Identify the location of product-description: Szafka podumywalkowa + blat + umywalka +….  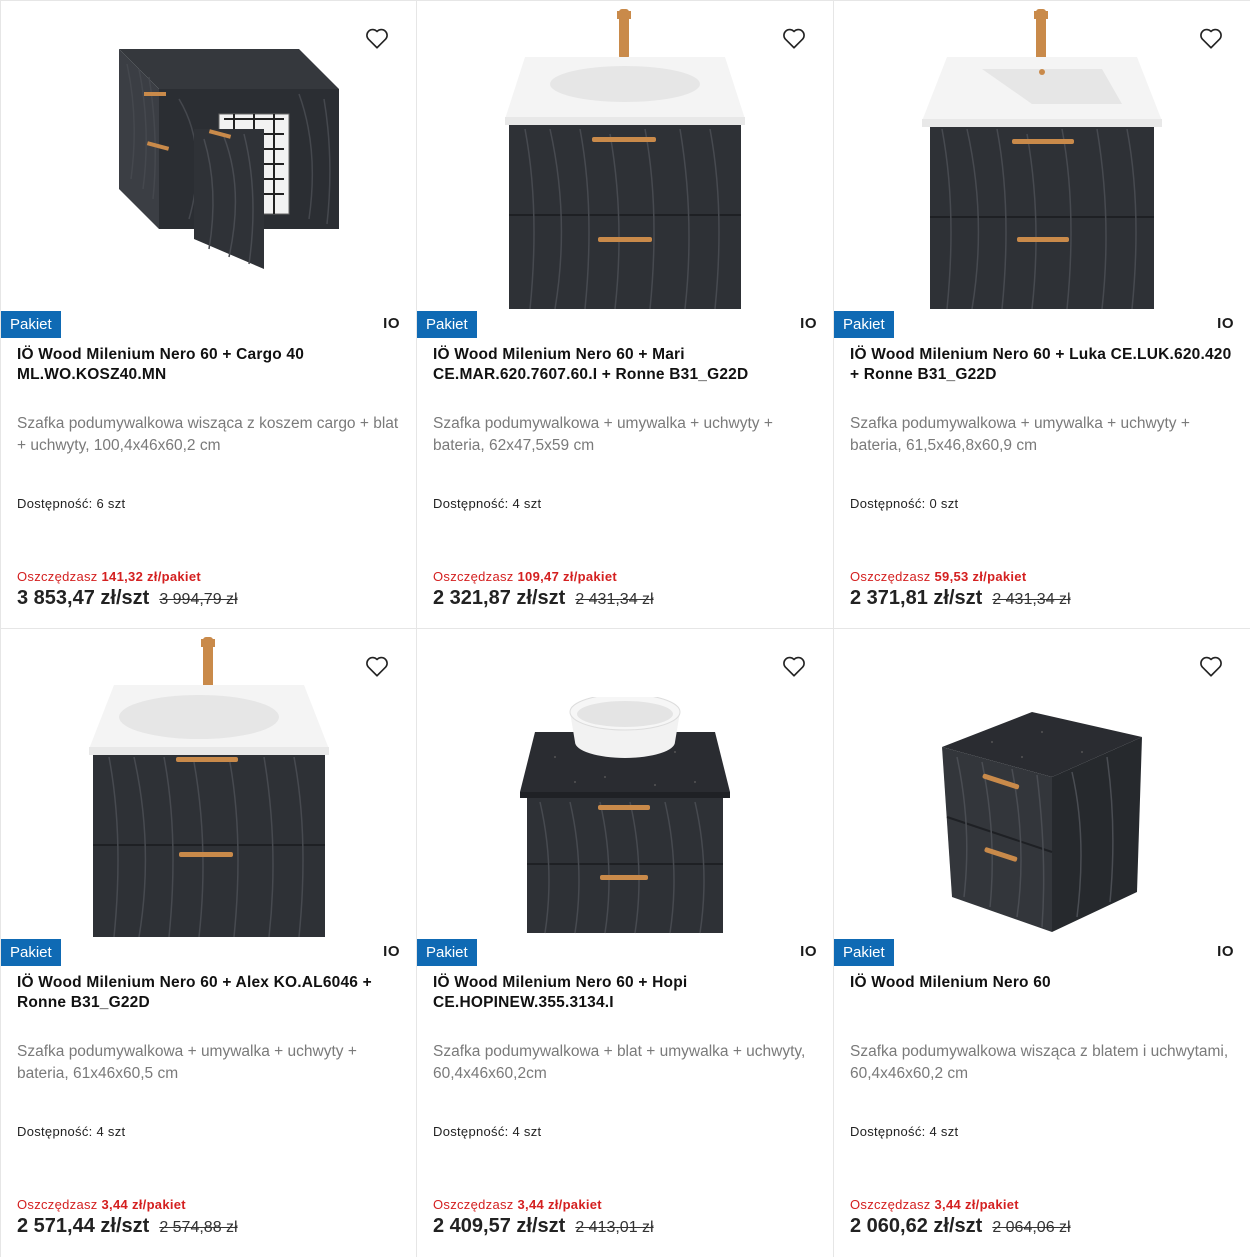
(619, 1062).